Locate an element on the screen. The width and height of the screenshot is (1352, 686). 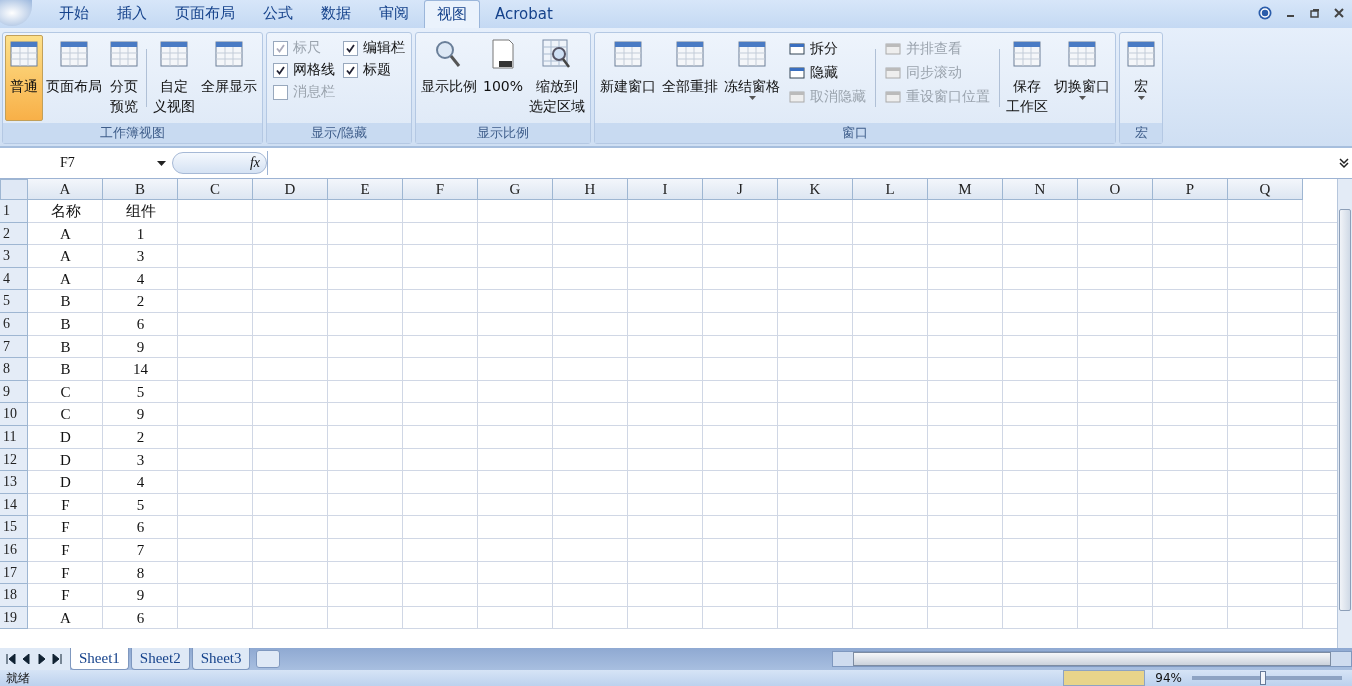
row-header: 14 is located at coordinates (14, 505).